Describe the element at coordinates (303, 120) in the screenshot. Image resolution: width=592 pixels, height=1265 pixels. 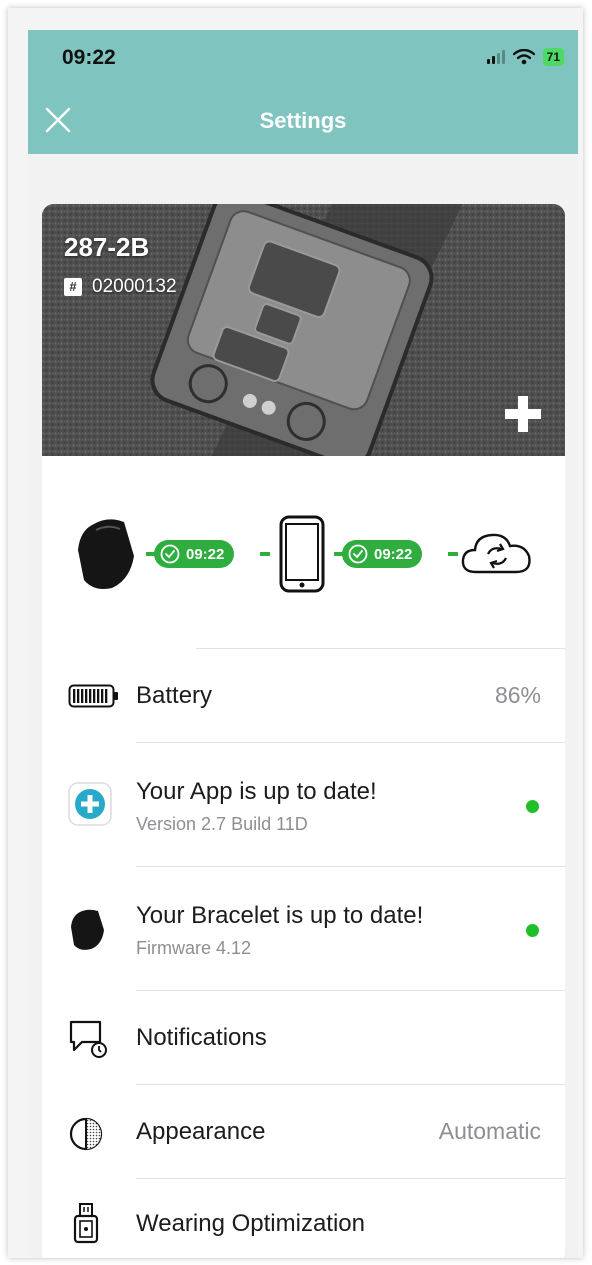
I see `page-title: Settings` at that location.